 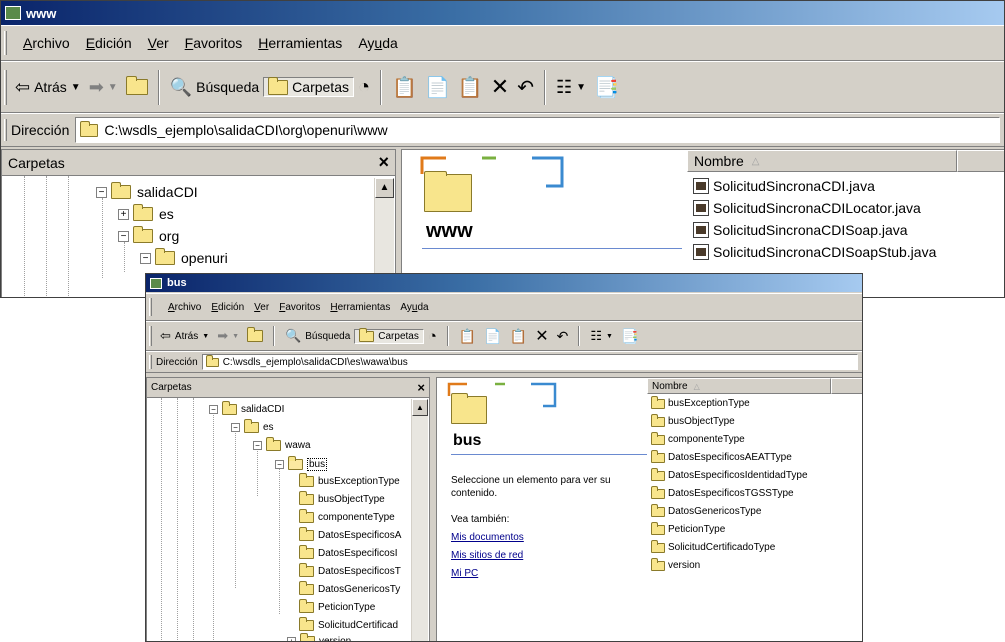 What do you see at coordinates (342, 498) in the screenshot?
I see `tree-item: busObjectType` at bounding box center [342, 498].